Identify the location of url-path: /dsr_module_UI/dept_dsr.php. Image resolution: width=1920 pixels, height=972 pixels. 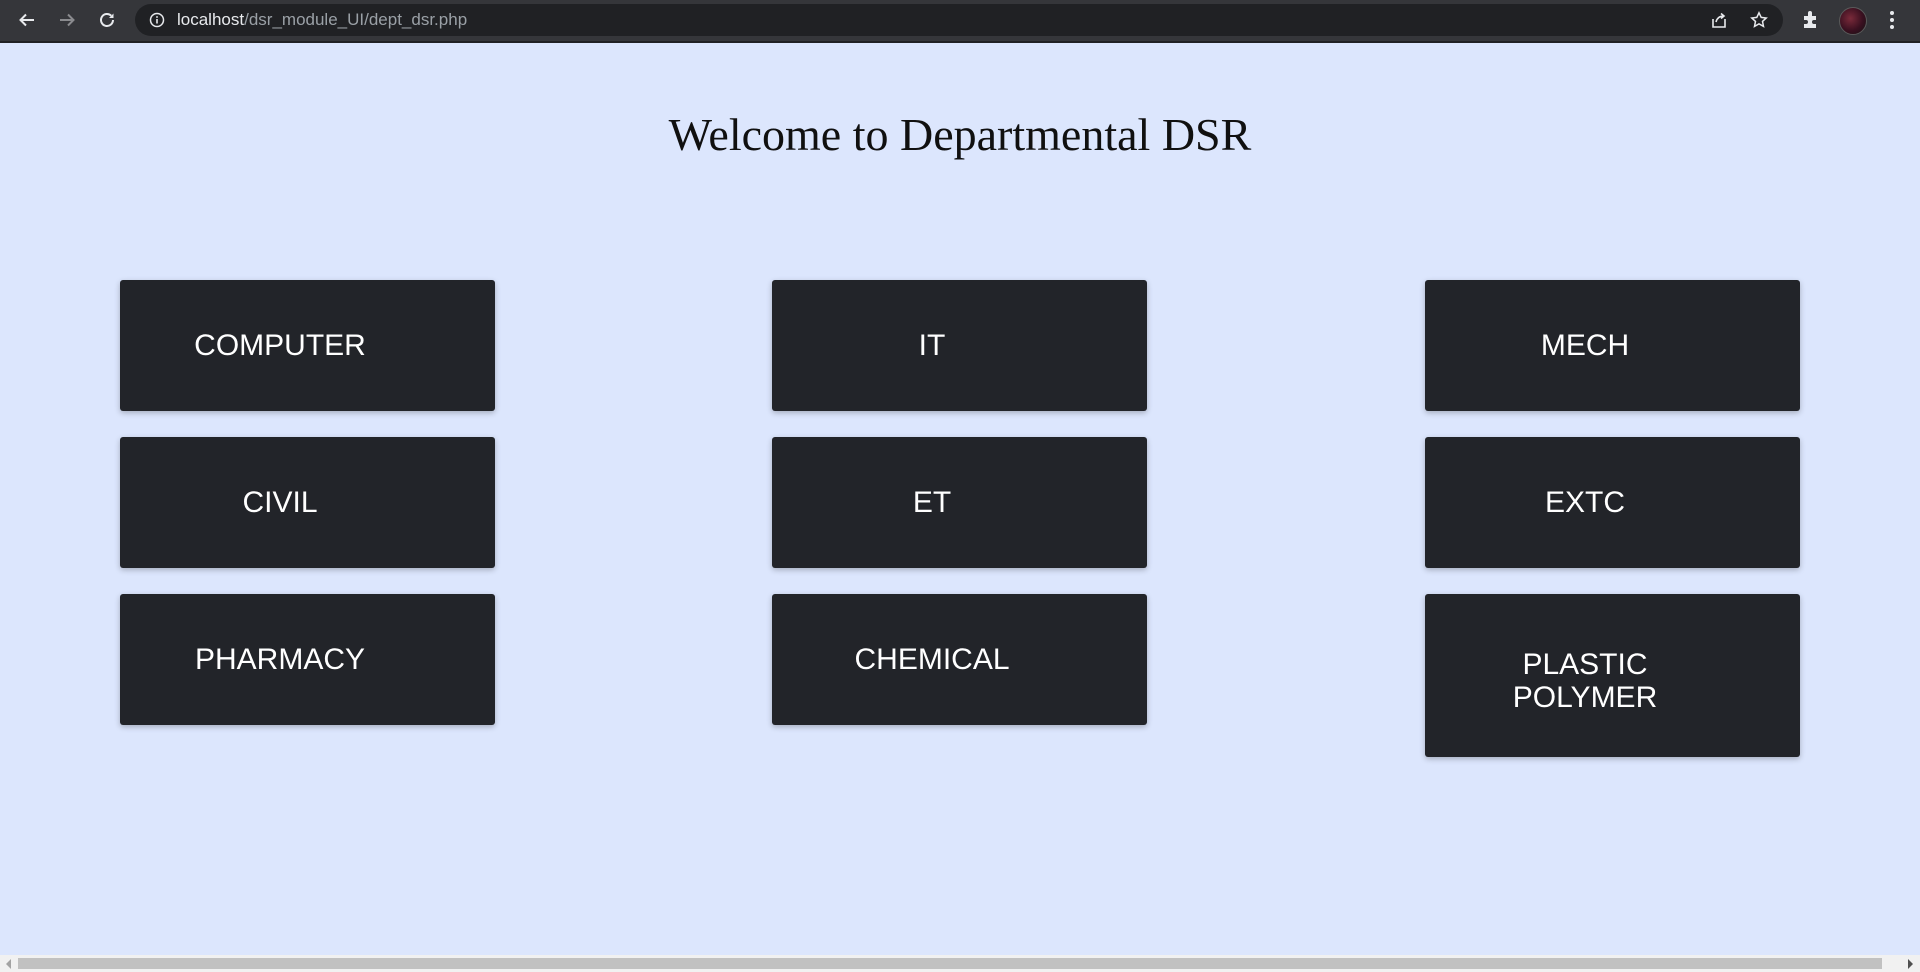
(356, 19).